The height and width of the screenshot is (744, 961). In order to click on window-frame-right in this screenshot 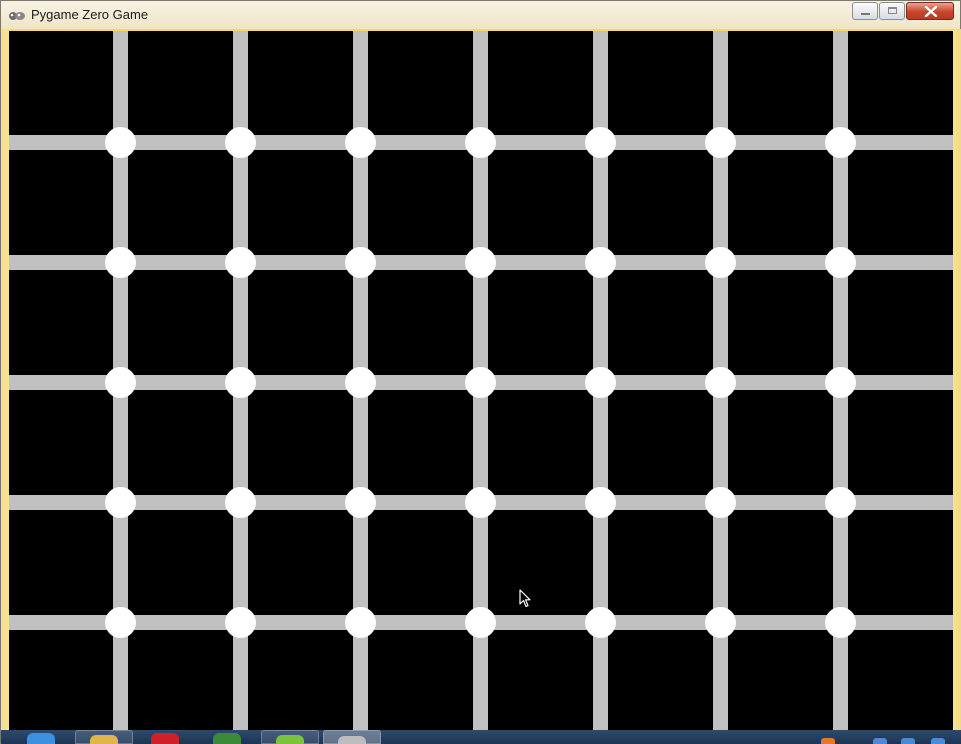, I will do `click(957, 380)`.